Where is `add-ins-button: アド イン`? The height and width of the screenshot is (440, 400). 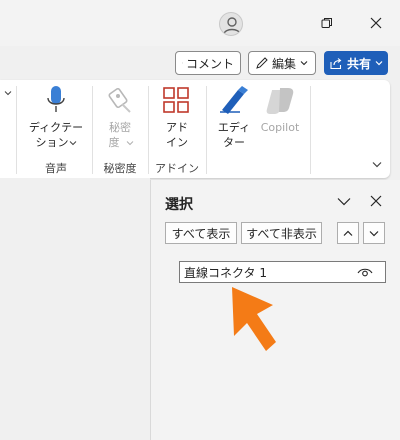 add-ins-button: アド イン is located at coordinates (177, 119).